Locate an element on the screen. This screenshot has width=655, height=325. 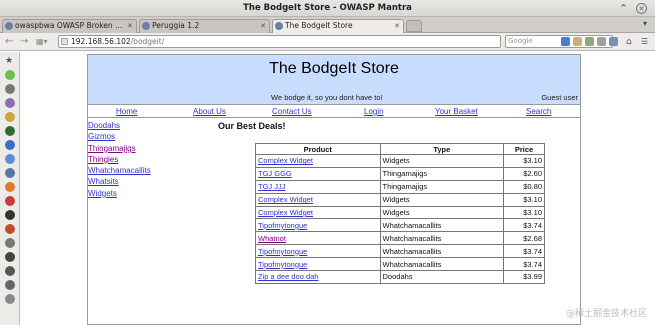
table-row: Tipofmytongue Whatchamacallits $3.74 is located at coordinates (400, 264).